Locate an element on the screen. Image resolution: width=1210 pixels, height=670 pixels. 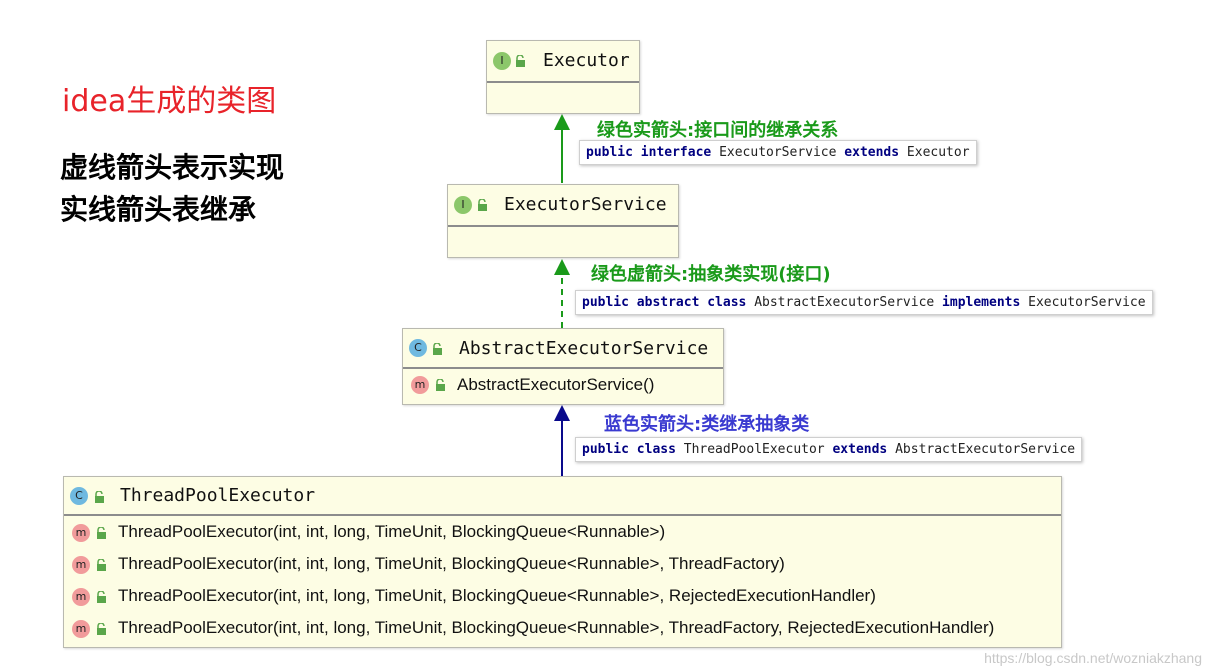
class-name: ThreadPoolExecutor is located at coordinates (218, 495).